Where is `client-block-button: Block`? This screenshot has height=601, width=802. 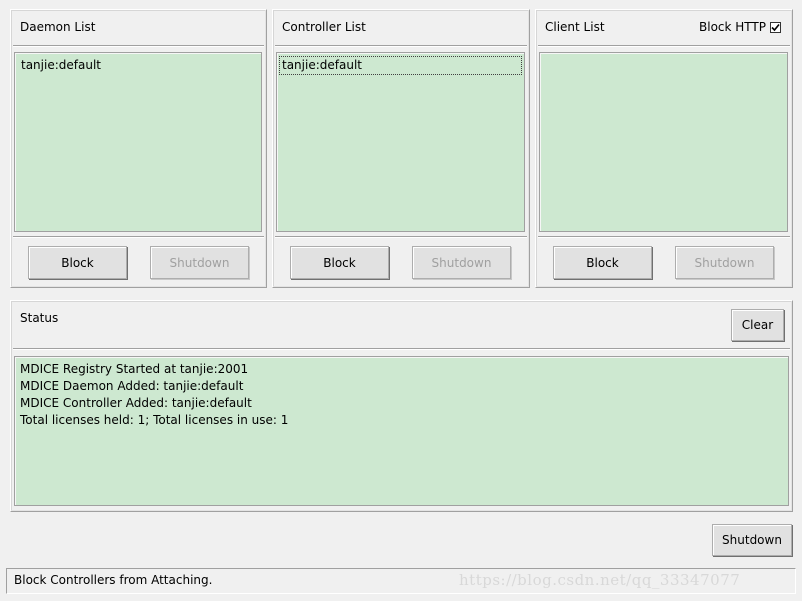 client-block-button: Block is located at coordinates (602, 262).